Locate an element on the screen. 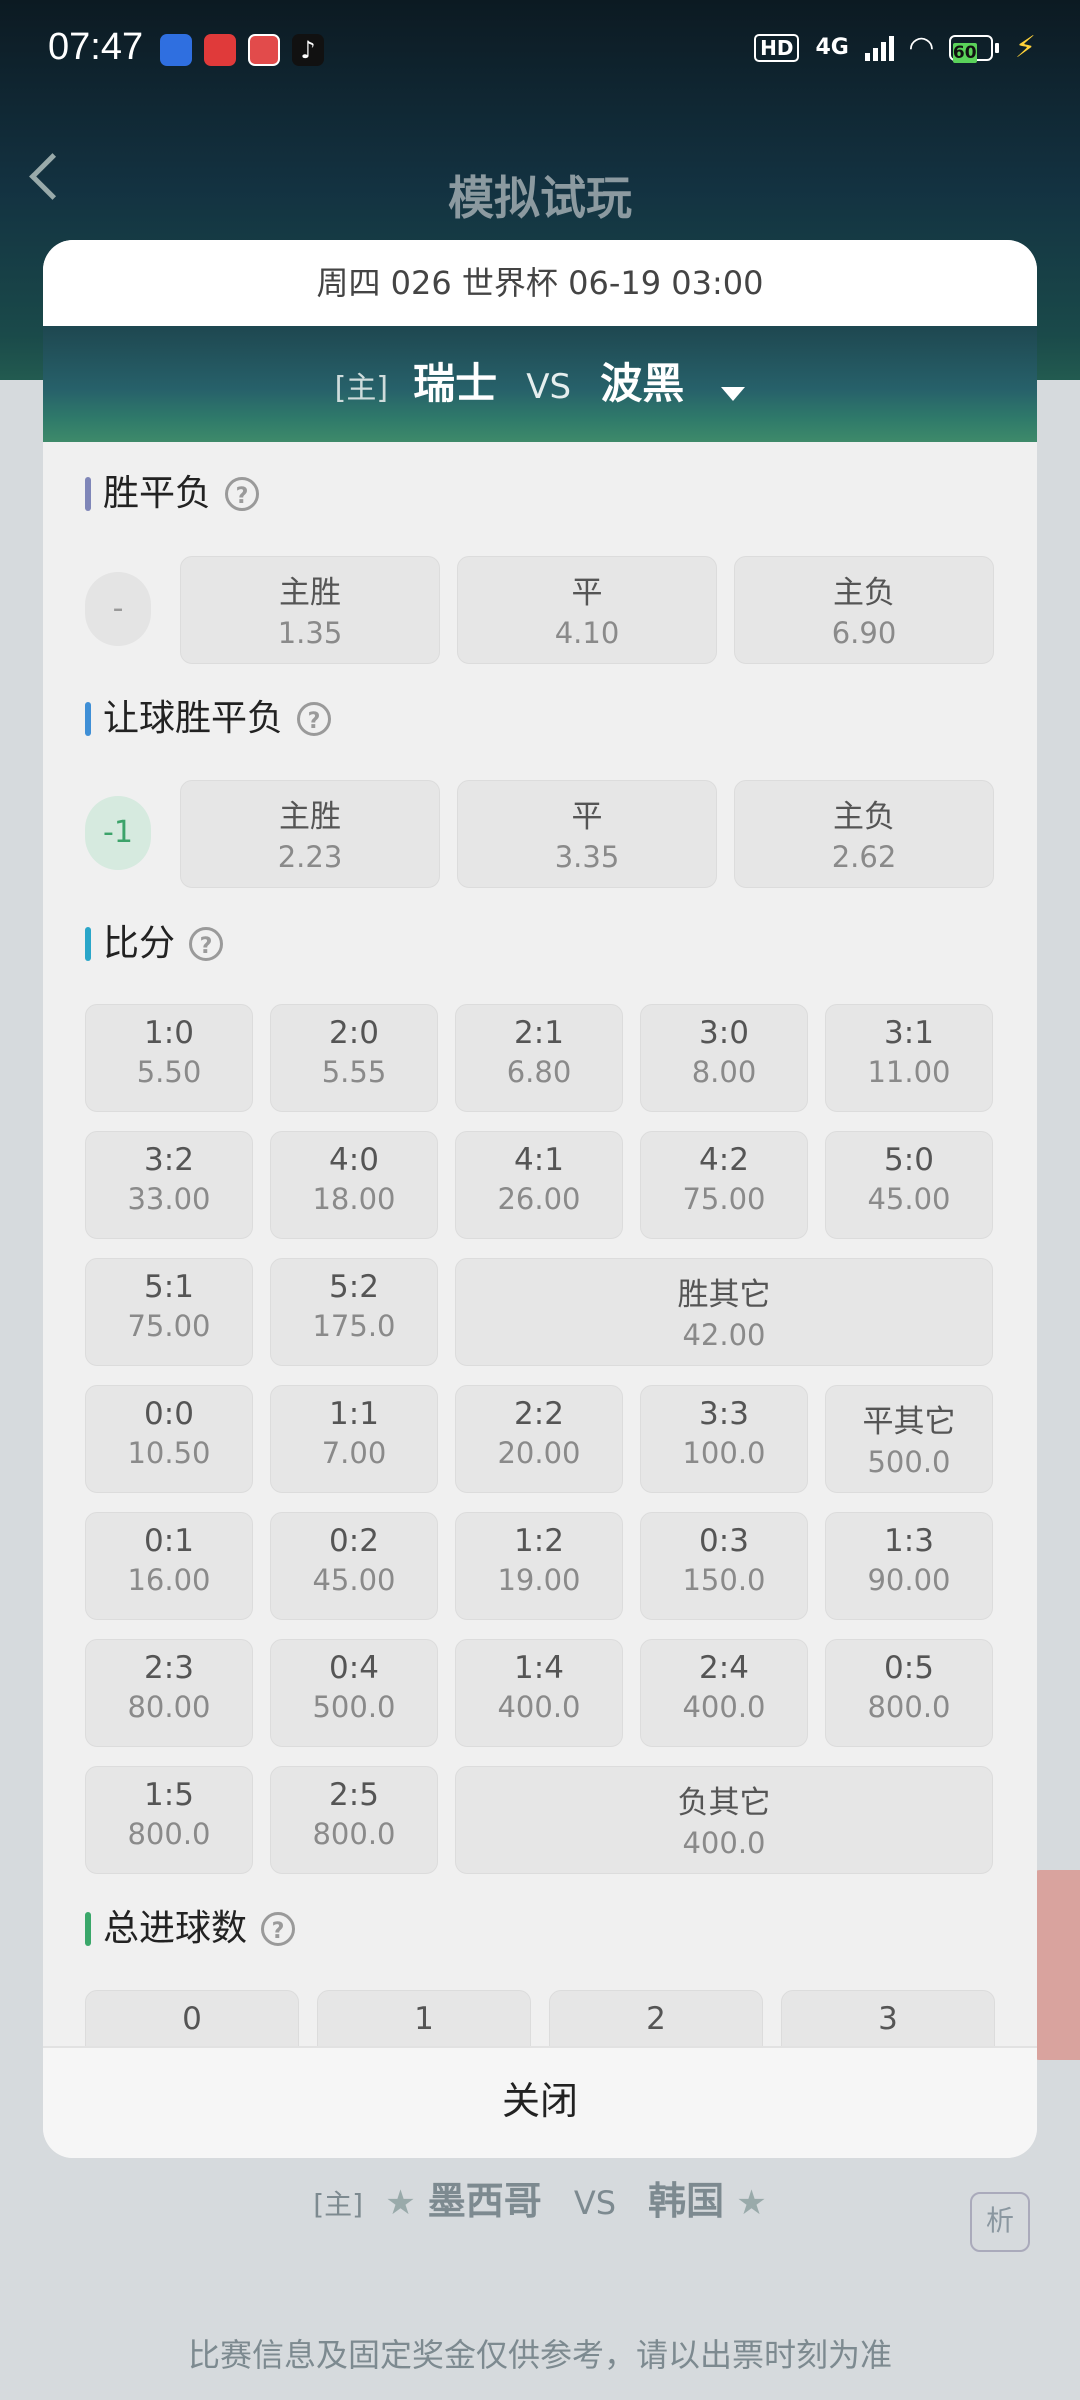 The width and height of the screenshot is (1080, 2400). total-goals-row: 0 1 2 3 is located at coordinates (540, 2019).